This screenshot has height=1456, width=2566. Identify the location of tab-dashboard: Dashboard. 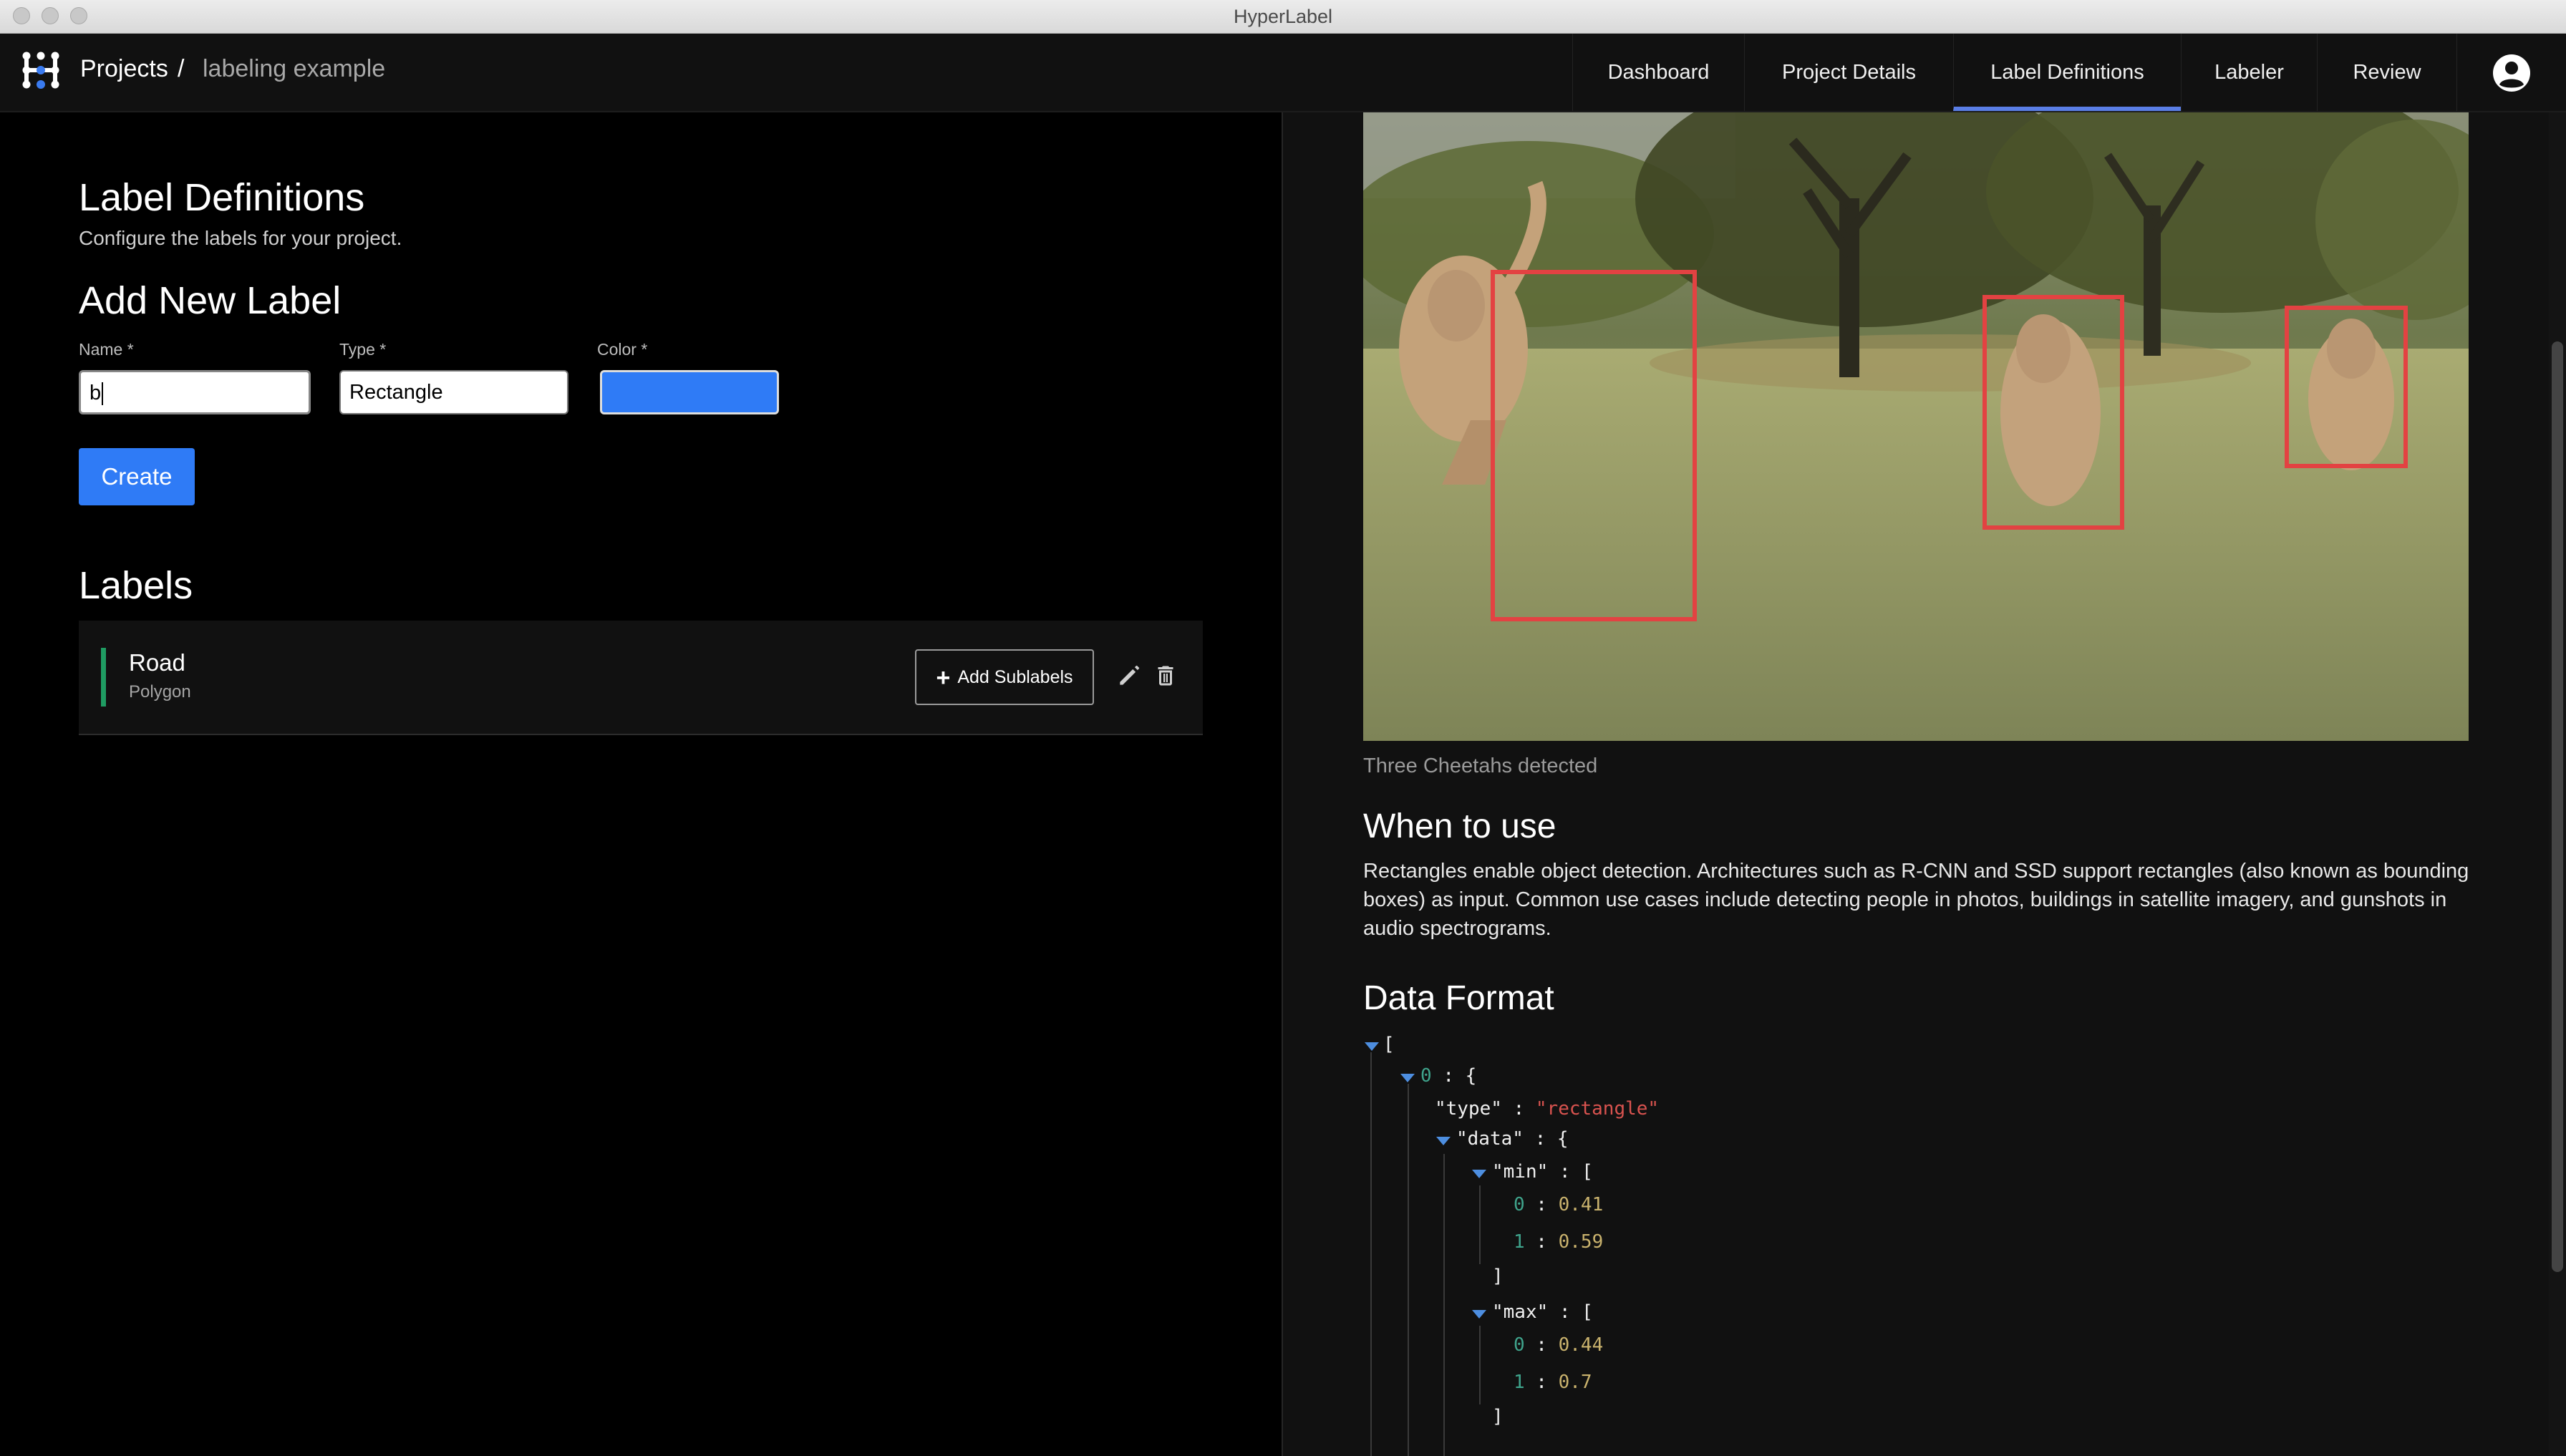
(1658, 72).